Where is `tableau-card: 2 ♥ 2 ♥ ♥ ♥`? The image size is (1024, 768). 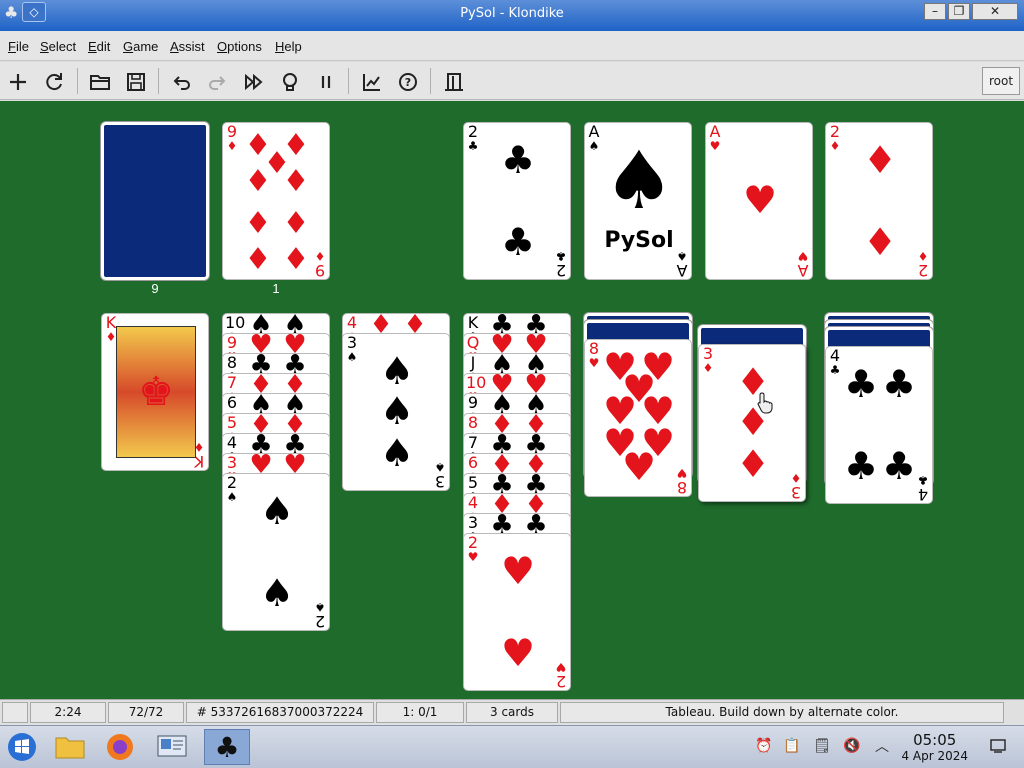 tableau-card: 2 ♥ 2 ♥ ♥ ♥ is located at coordinates (517, 612).